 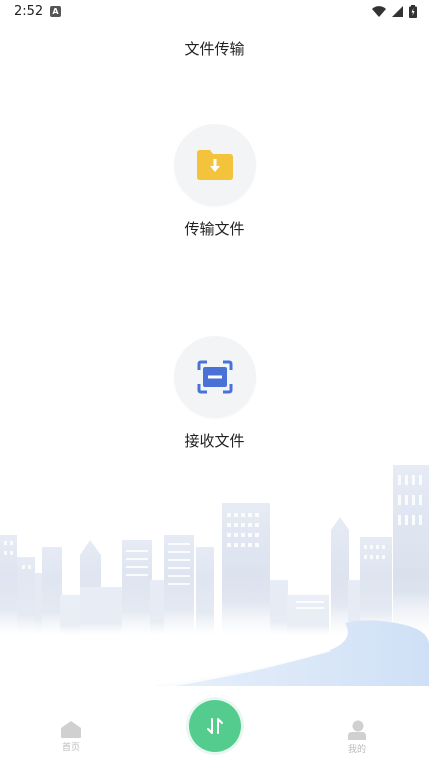 What do you see at coordinates (356, 750) in the screenshot?
I see `nav-mine-label: 我的` at bounding box center [356, 750].